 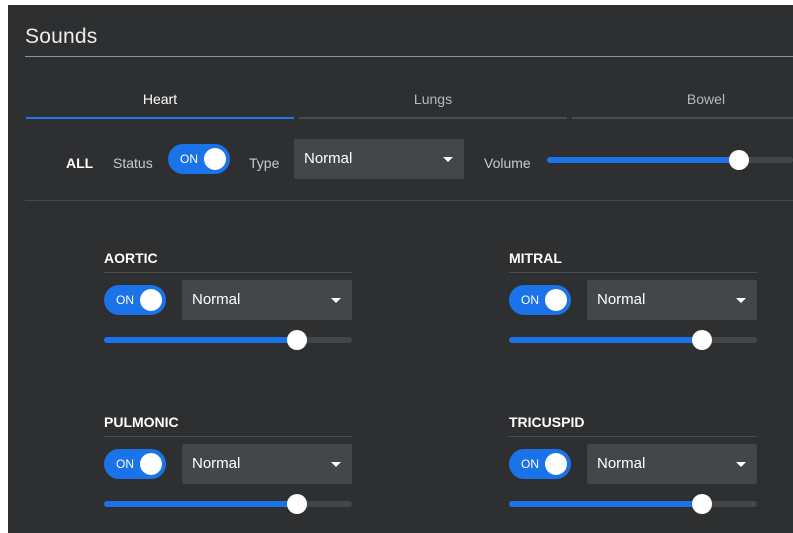 I want to click on status-label: Status, so click(x=133, y=163).